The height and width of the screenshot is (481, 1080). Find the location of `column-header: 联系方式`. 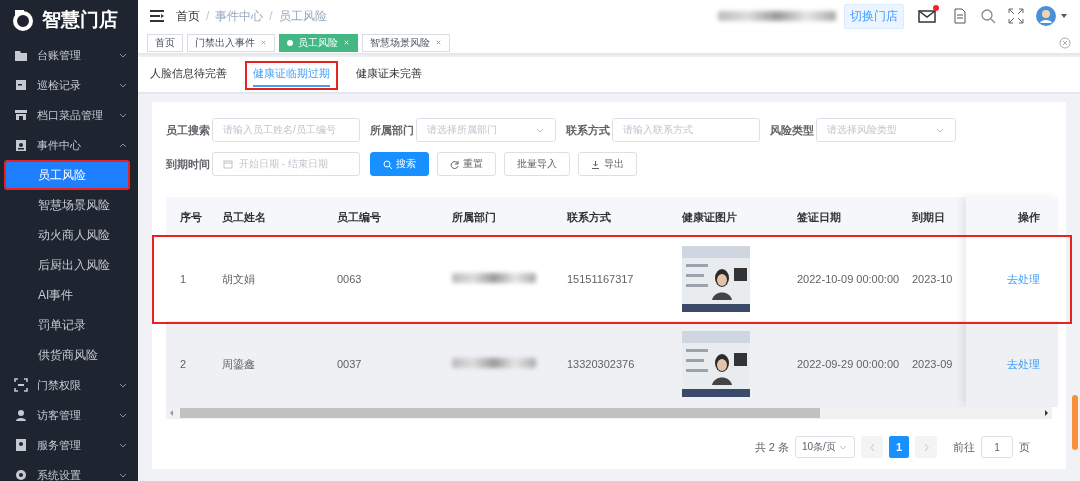

column-header: 联系方式 is located at coordinates (589, 217).